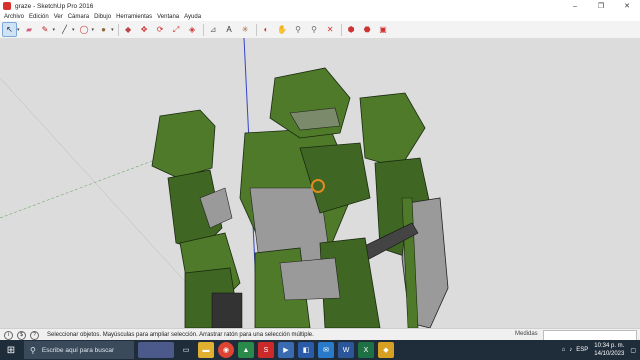  I want to click on clock-date: 14/10/2023, so click(609, 354).